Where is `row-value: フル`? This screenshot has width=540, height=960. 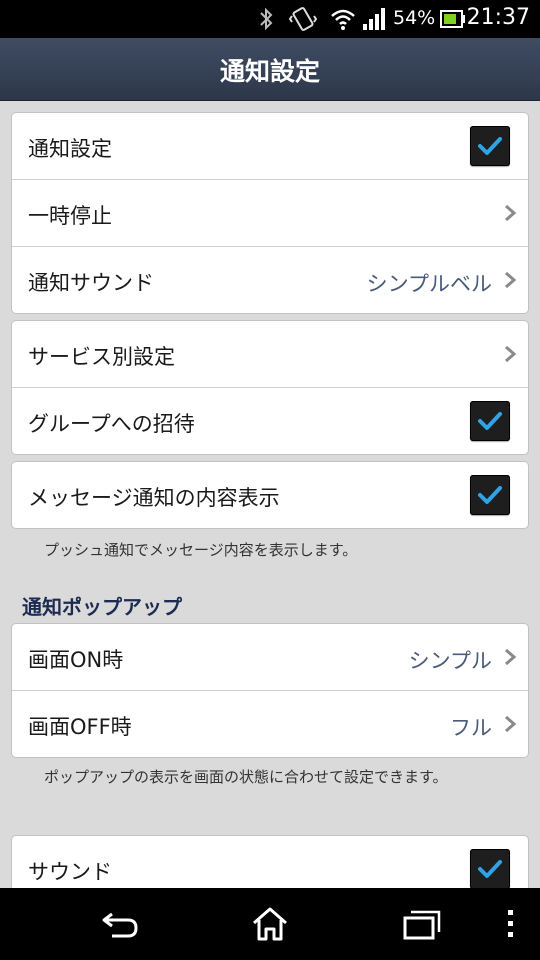
row-value: フル is located at coordinates (471, 728).